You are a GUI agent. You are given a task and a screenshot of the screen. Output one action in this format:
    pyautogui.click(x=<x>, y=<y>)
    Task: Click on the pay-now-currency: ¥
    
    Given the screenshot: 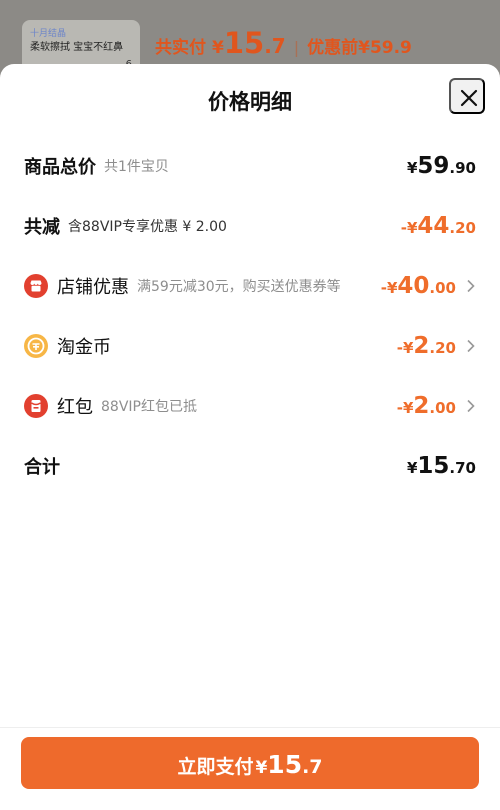 What is the action you would take?
    pyautogui.click(x=261, y=768)
    